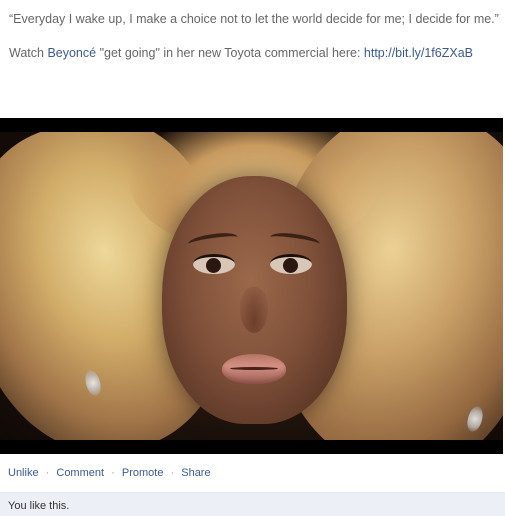 Image resolution: width=505 pixels, height=516 pixels. I want to click on unlike-link: Unlike, so click(23, 473).